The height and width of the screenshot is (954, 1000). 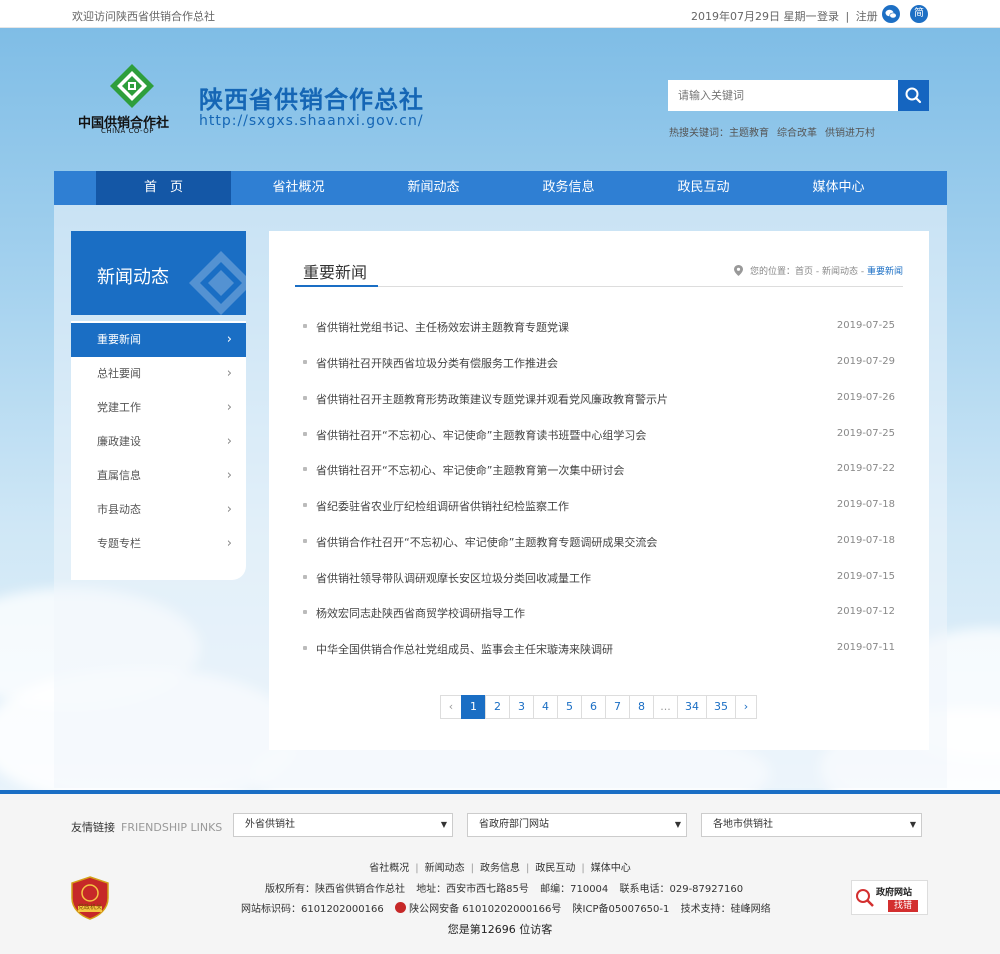 I want to click on party-government-badge, so click(x=90, y=898).